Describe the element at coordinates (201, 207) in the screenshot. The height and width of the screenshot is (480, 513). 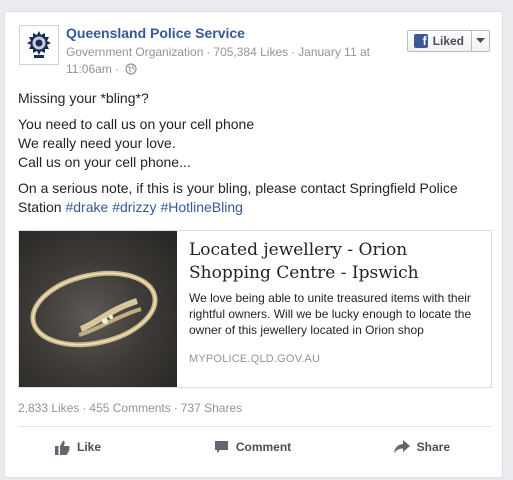
I see `hashtag-link: #HotlineBling` at that location.